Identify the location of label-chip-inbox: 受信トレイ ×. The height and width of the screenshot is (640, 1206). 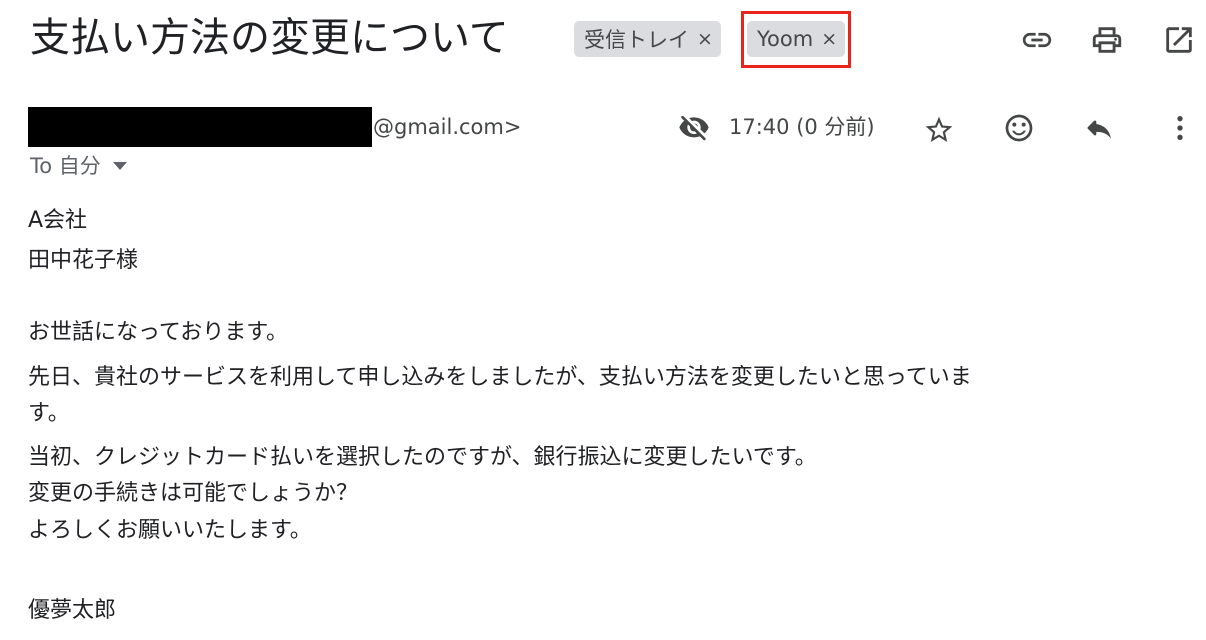
(647, 39).